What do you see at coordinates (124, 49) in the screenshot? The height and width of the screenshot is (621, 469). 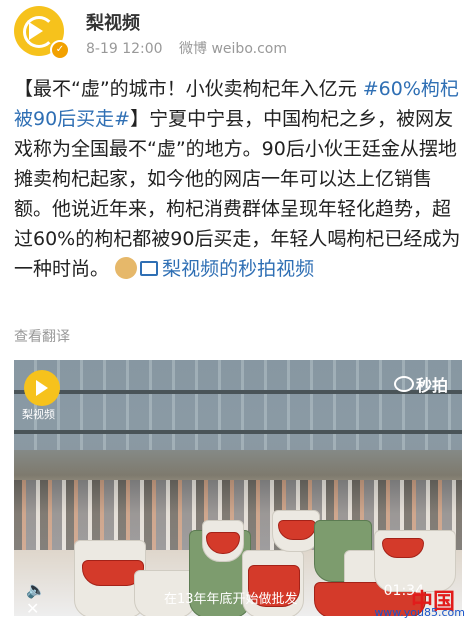 I see `post-date: 8-19 12:00` at bounding box center [124, 49].